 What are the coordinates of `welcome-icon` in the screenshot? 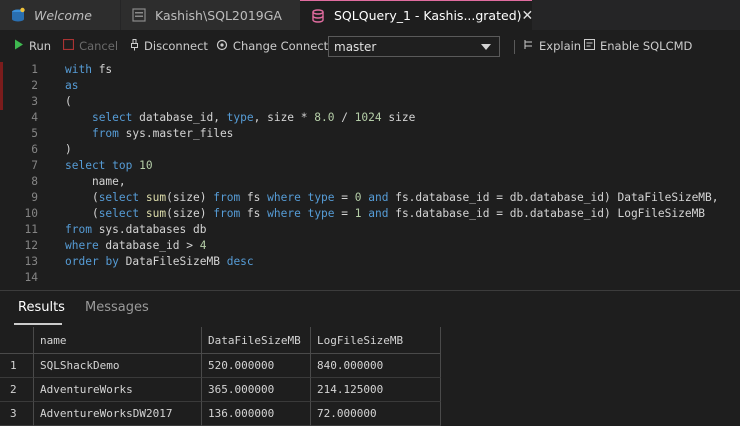 It's located at (18, 15).